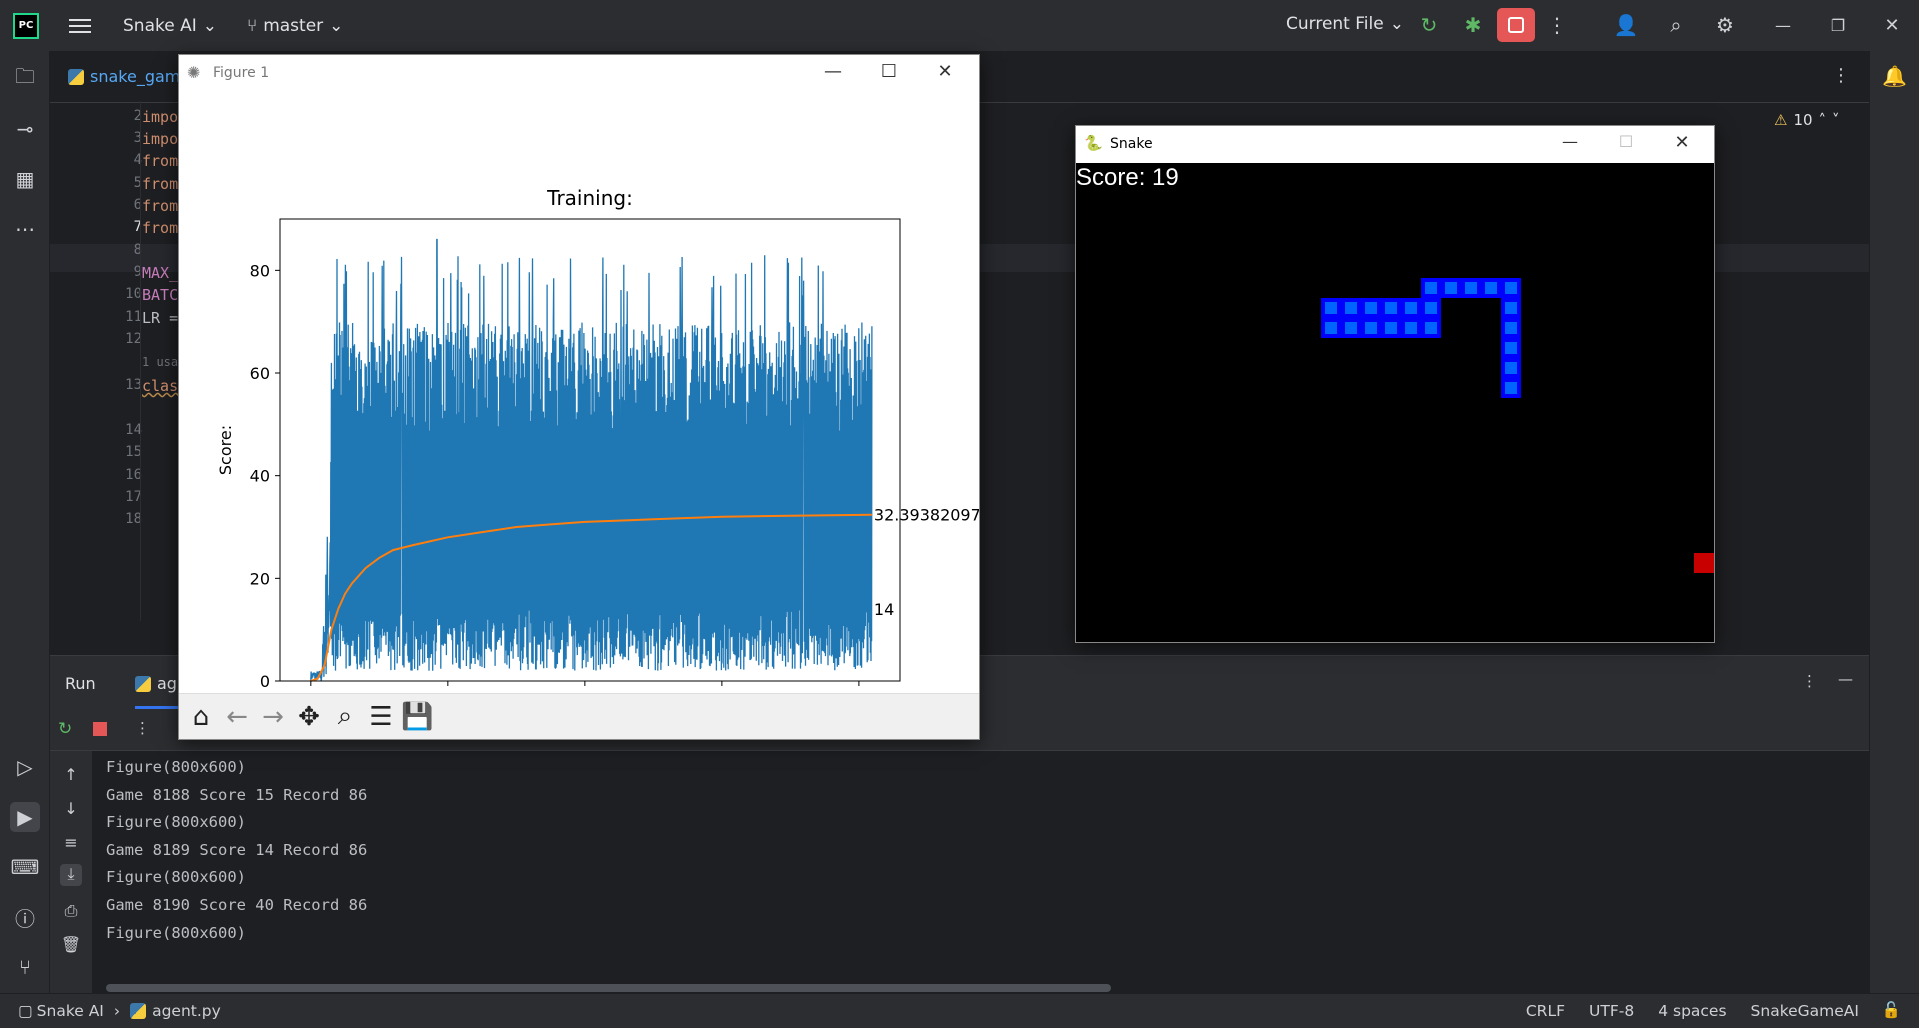 This screenshot has height=1028, width=1919. I want to click on services-icon: ▷, so click(25, 767).